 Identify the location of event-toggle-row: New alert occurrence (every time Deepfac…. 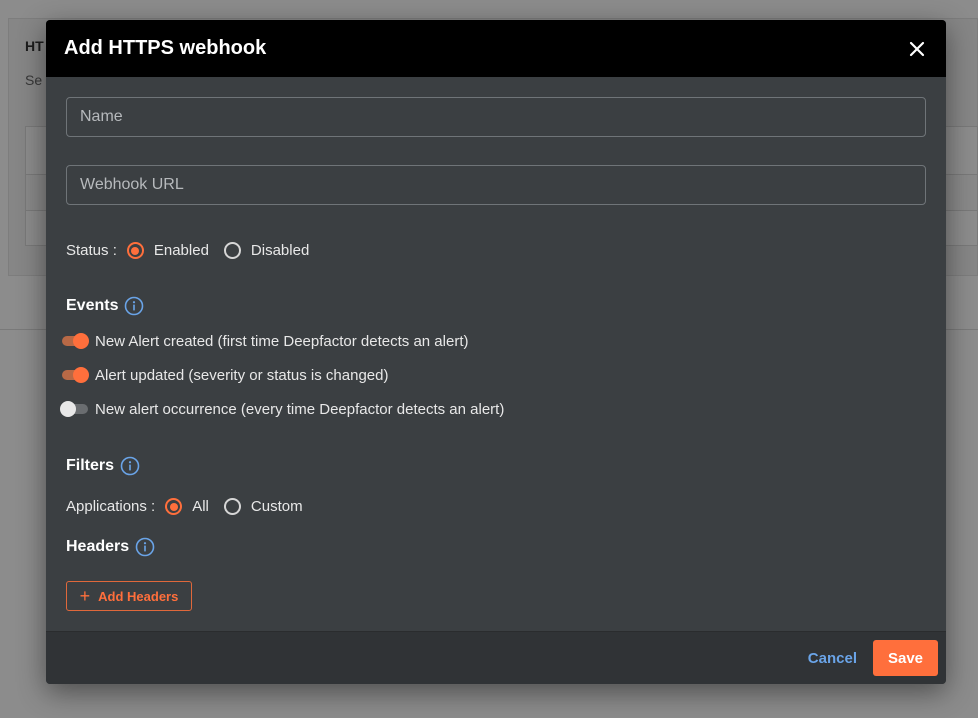
(282, 409).